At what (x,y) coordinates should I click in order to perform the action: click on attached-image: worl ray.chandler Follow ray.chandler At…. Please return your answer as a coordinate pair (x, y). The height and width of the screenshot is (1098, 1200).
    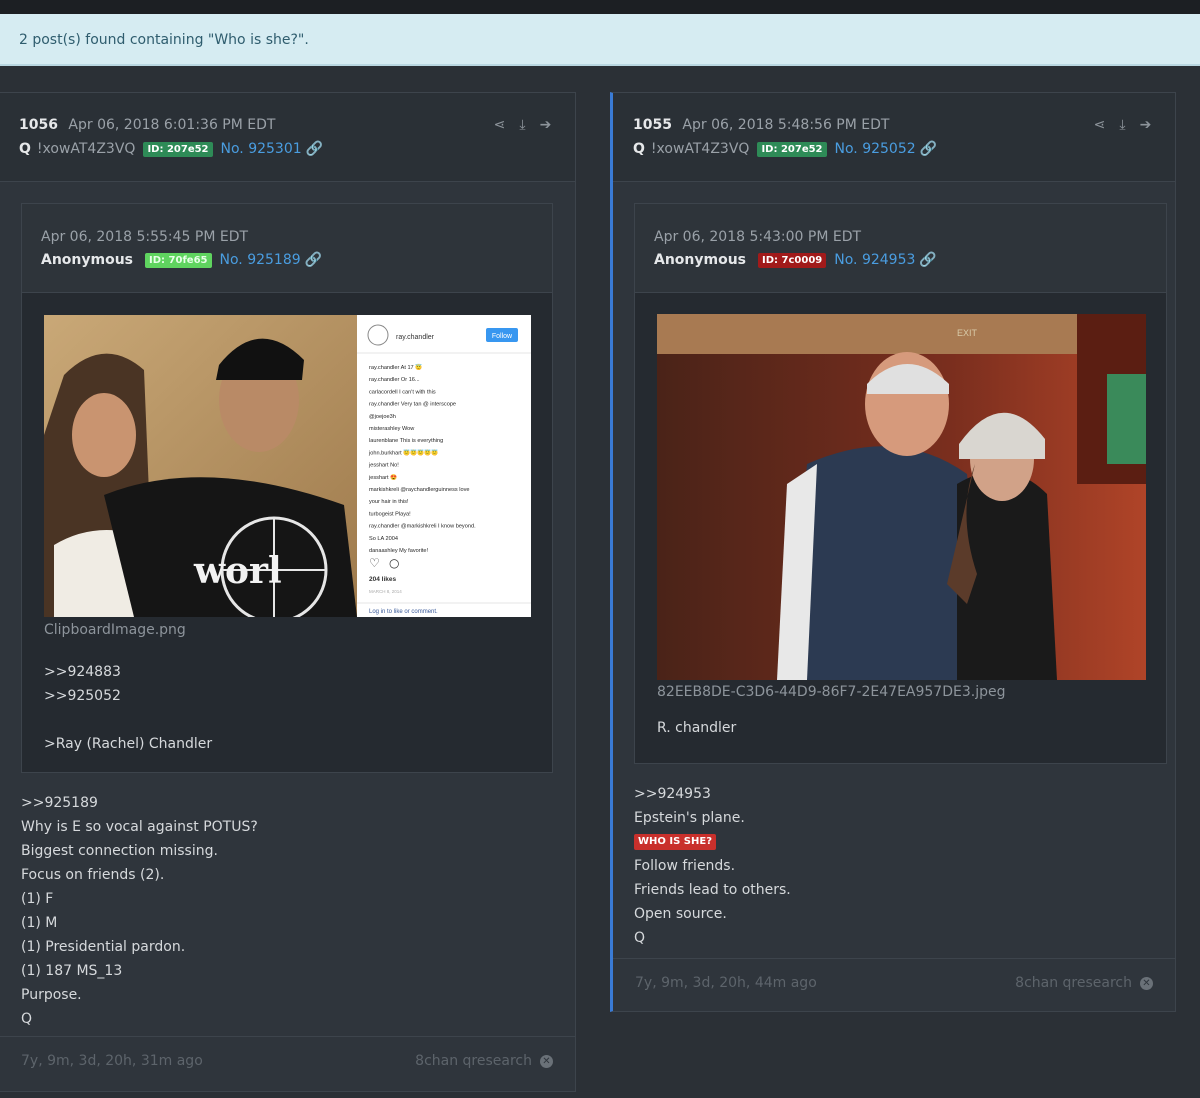
    Looking at the image, I should click on (287, 466).